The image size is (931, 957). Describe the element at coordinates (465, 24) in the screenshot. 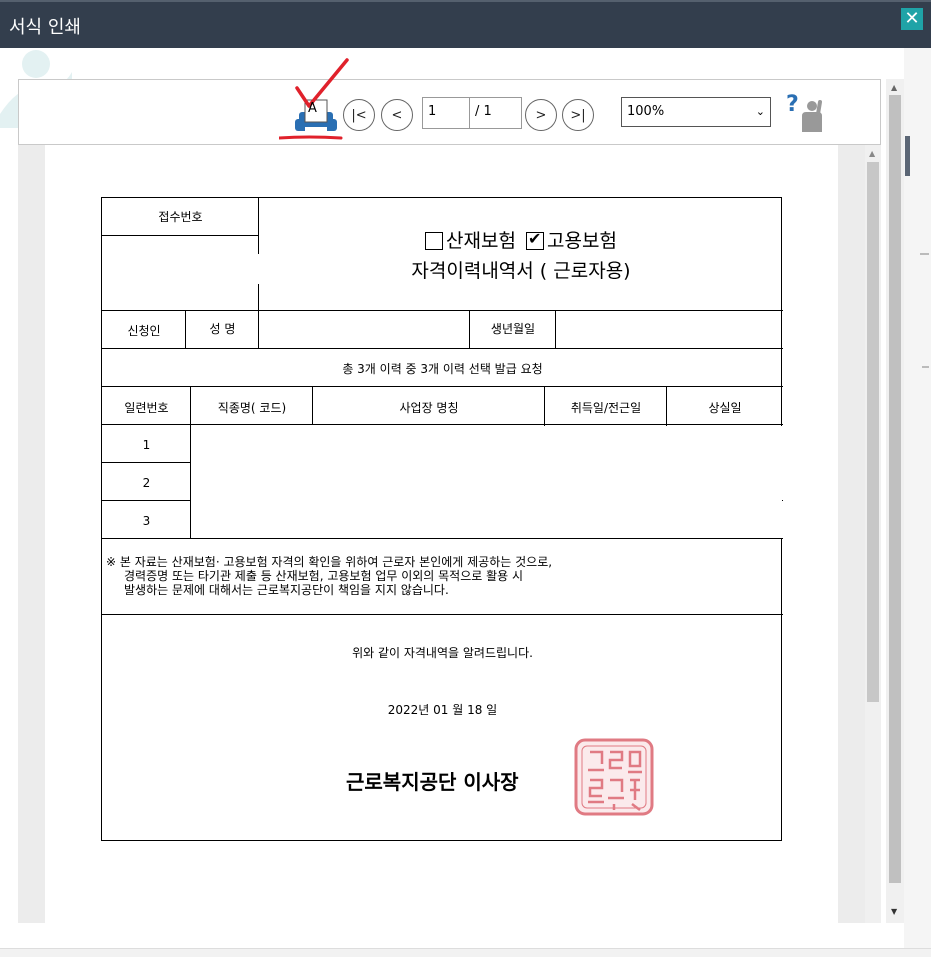

I see `title-bar: 서식 인쇄 ✕` at that location.